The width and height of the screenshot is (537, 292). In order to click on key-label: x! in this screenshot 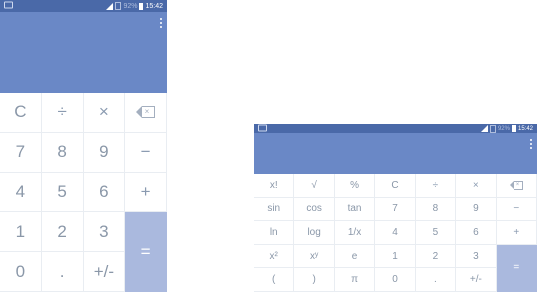, I will do `click(273, 185)`.